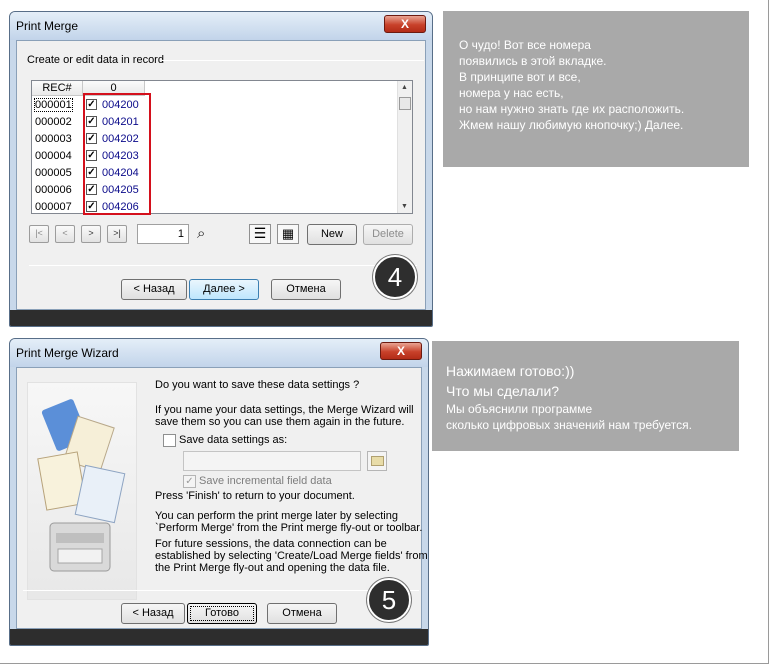 This screenshot has height=664, width=769. What do you see at coordinates (81, 485) in the screenshot?
I see `wizard-printer-icon` at bounding box center [81, 485].